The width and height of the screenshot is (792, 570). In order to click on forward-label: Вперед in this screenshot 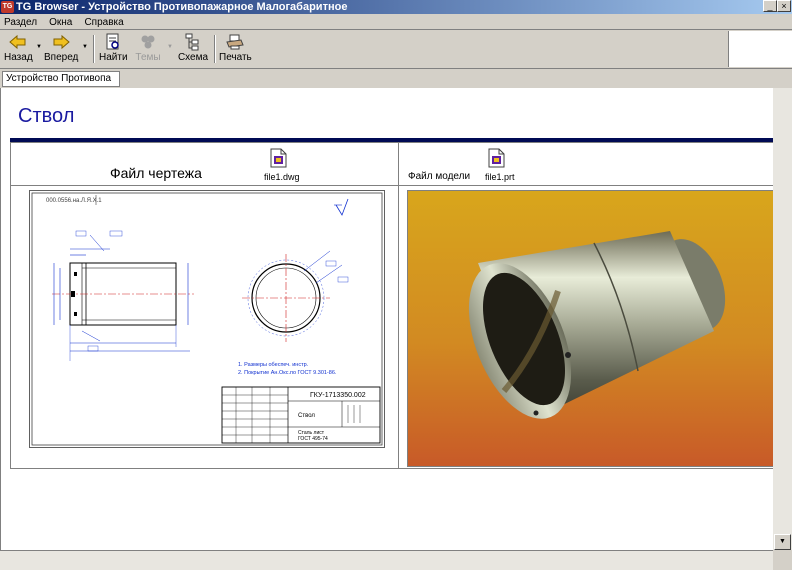, I will do `click(61, 57)`.